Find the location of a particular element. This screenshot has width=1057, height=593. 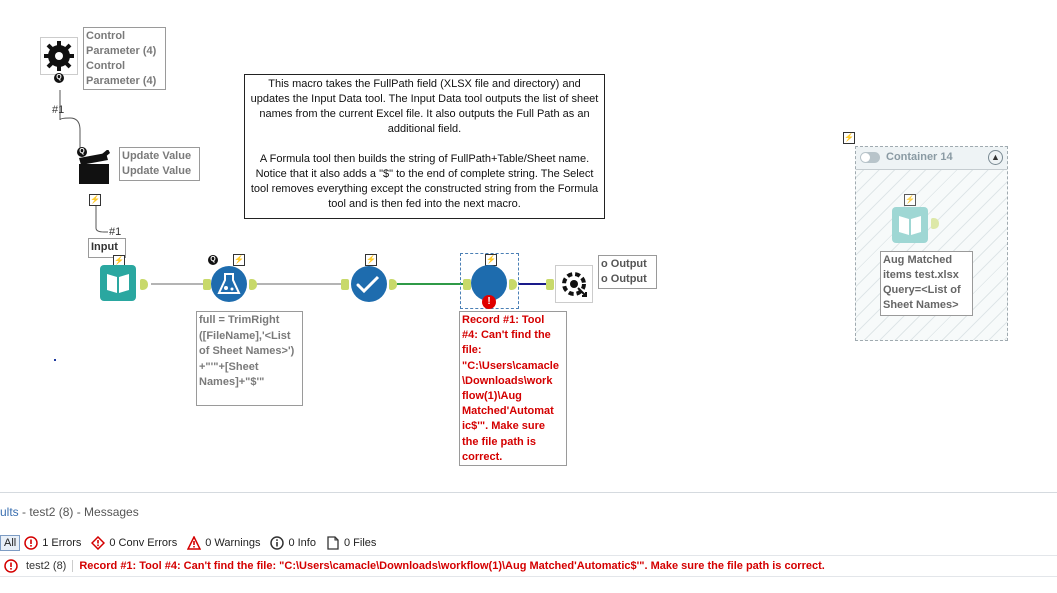

collapse-icon: ▲ is located at coordinates (995, 157).